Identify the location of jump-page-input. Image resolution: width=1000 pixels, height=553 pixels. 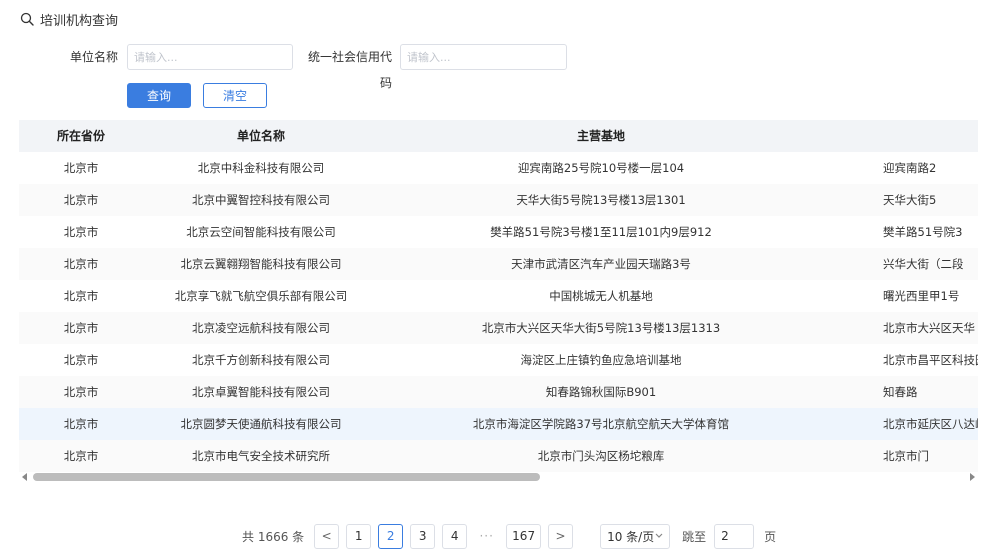
(734, 536).